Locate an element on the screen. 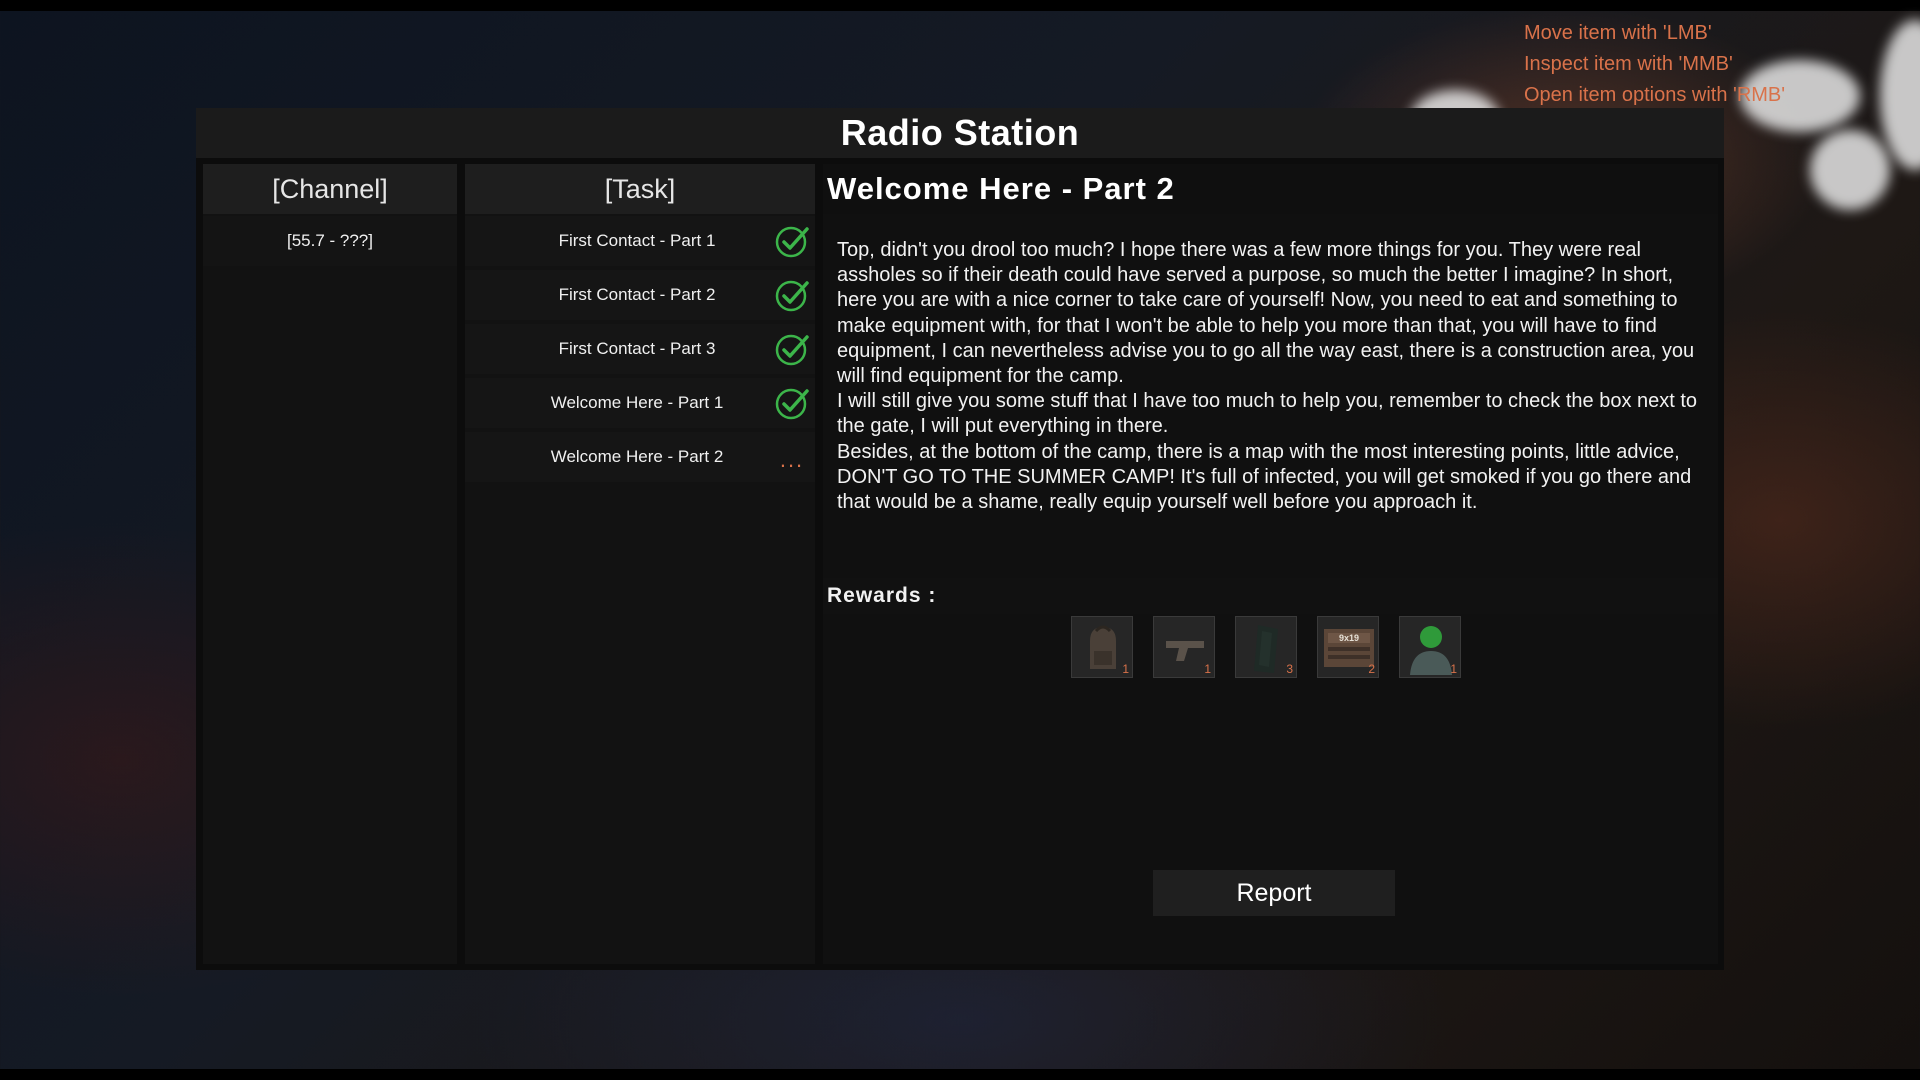  task-item-label: First Contact - Part 1 is located at coordinates (637, 240).